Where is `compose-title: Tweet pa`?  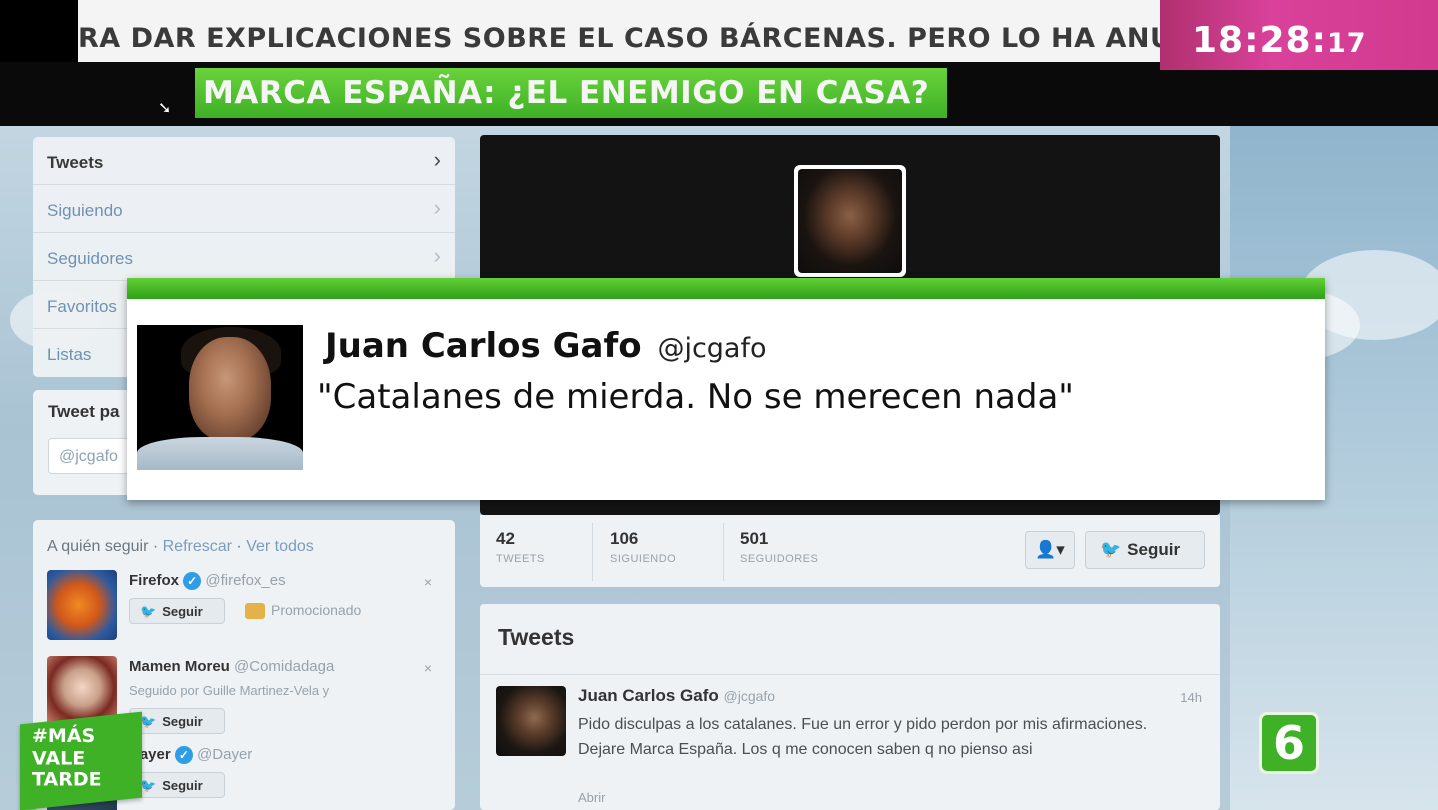
compose-title: Tweet pa is located at coordinates (84, 411).